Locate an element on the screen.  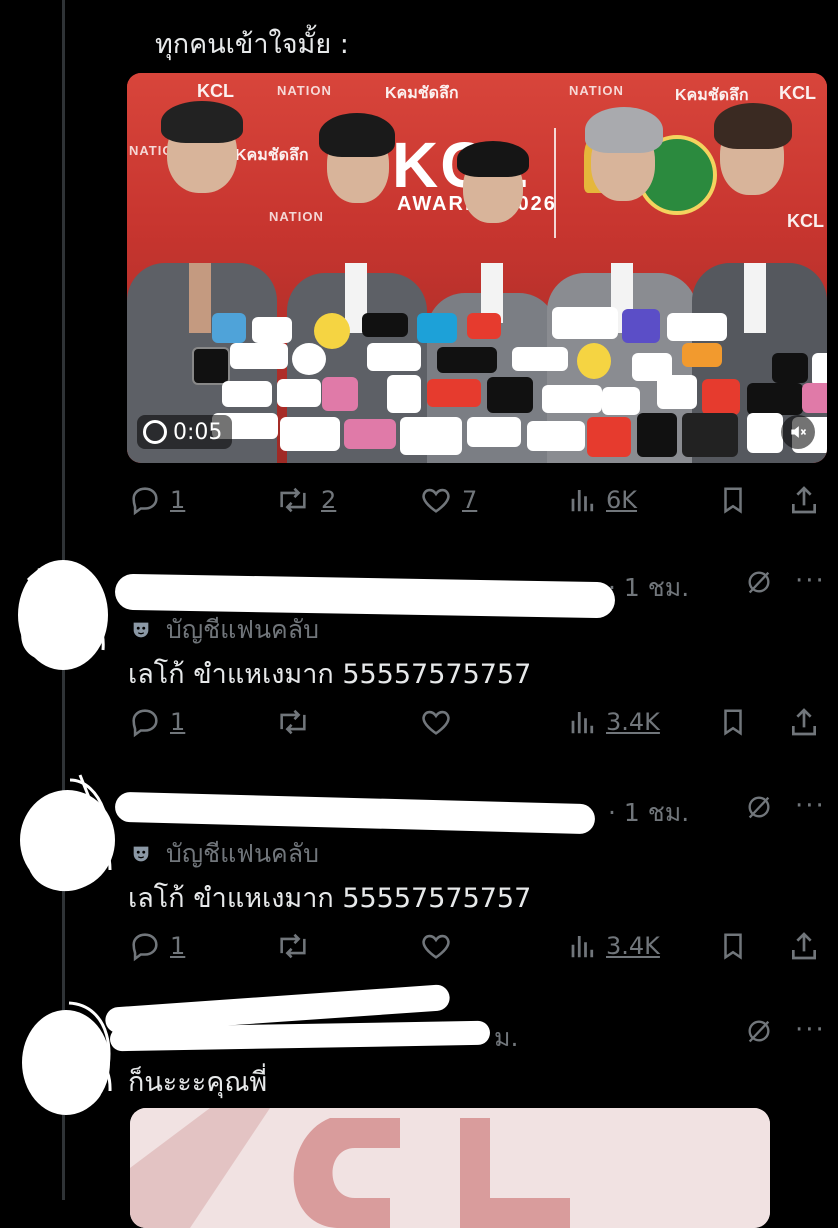
post-action-bar: 1 2 7 6K is located at coordinates (478, 500).